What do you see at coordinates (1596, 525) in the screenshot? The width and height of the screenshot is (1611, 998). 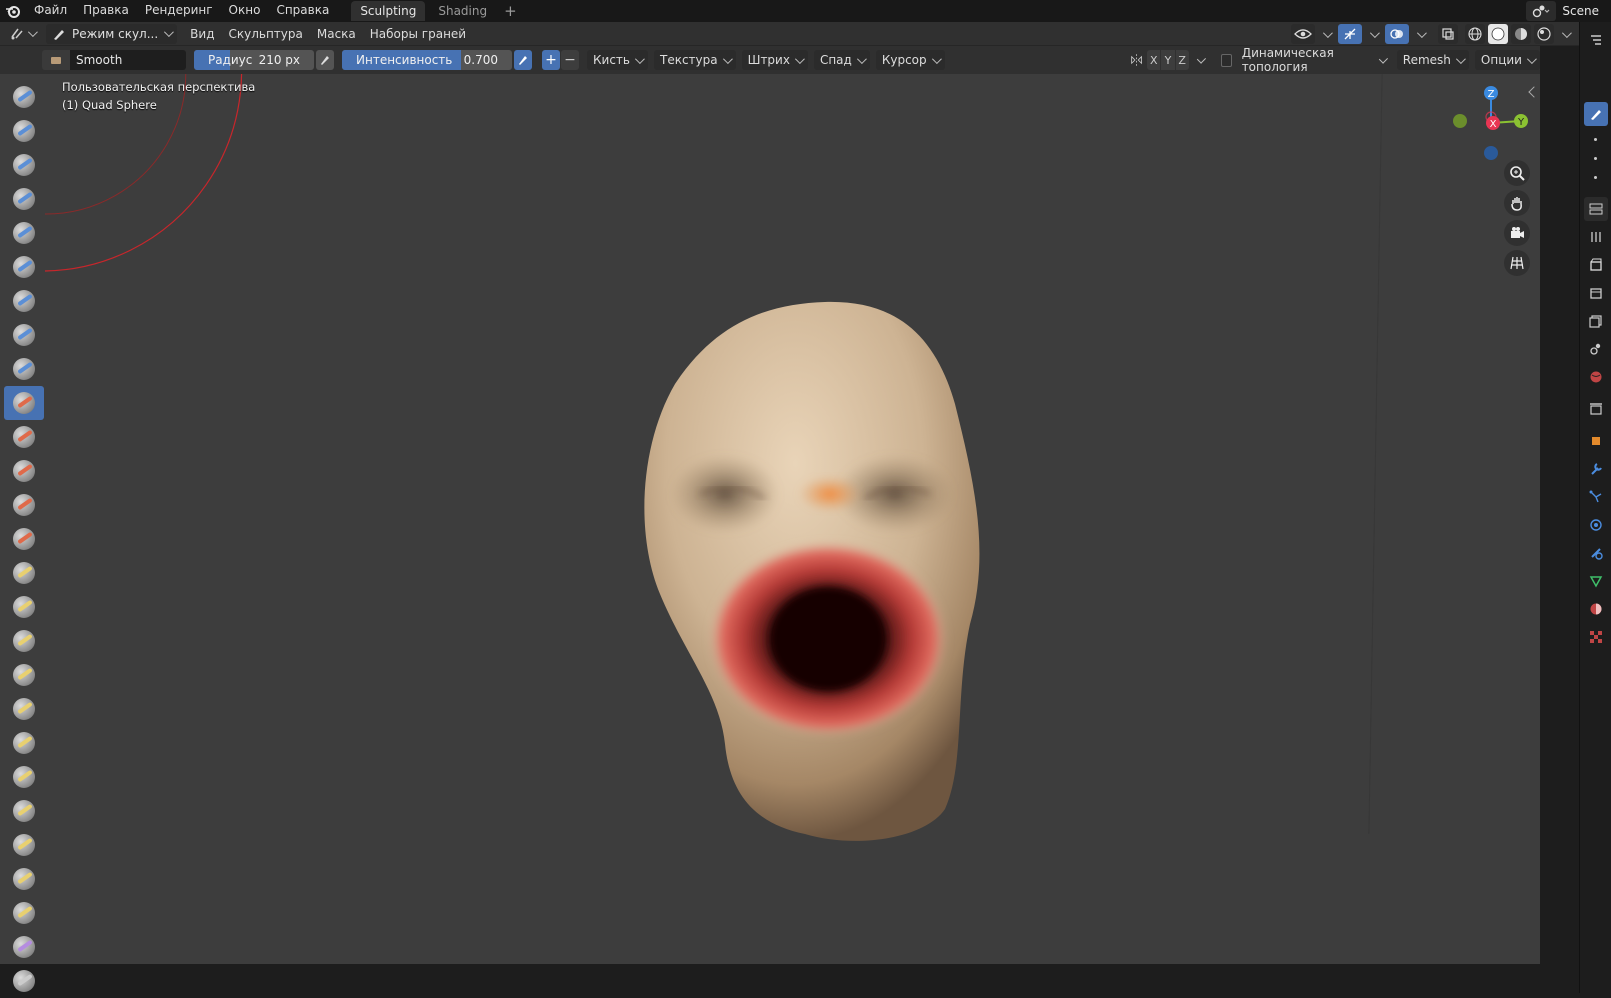 I see `physics-tab-icon` at bounding box center [1596, 525].